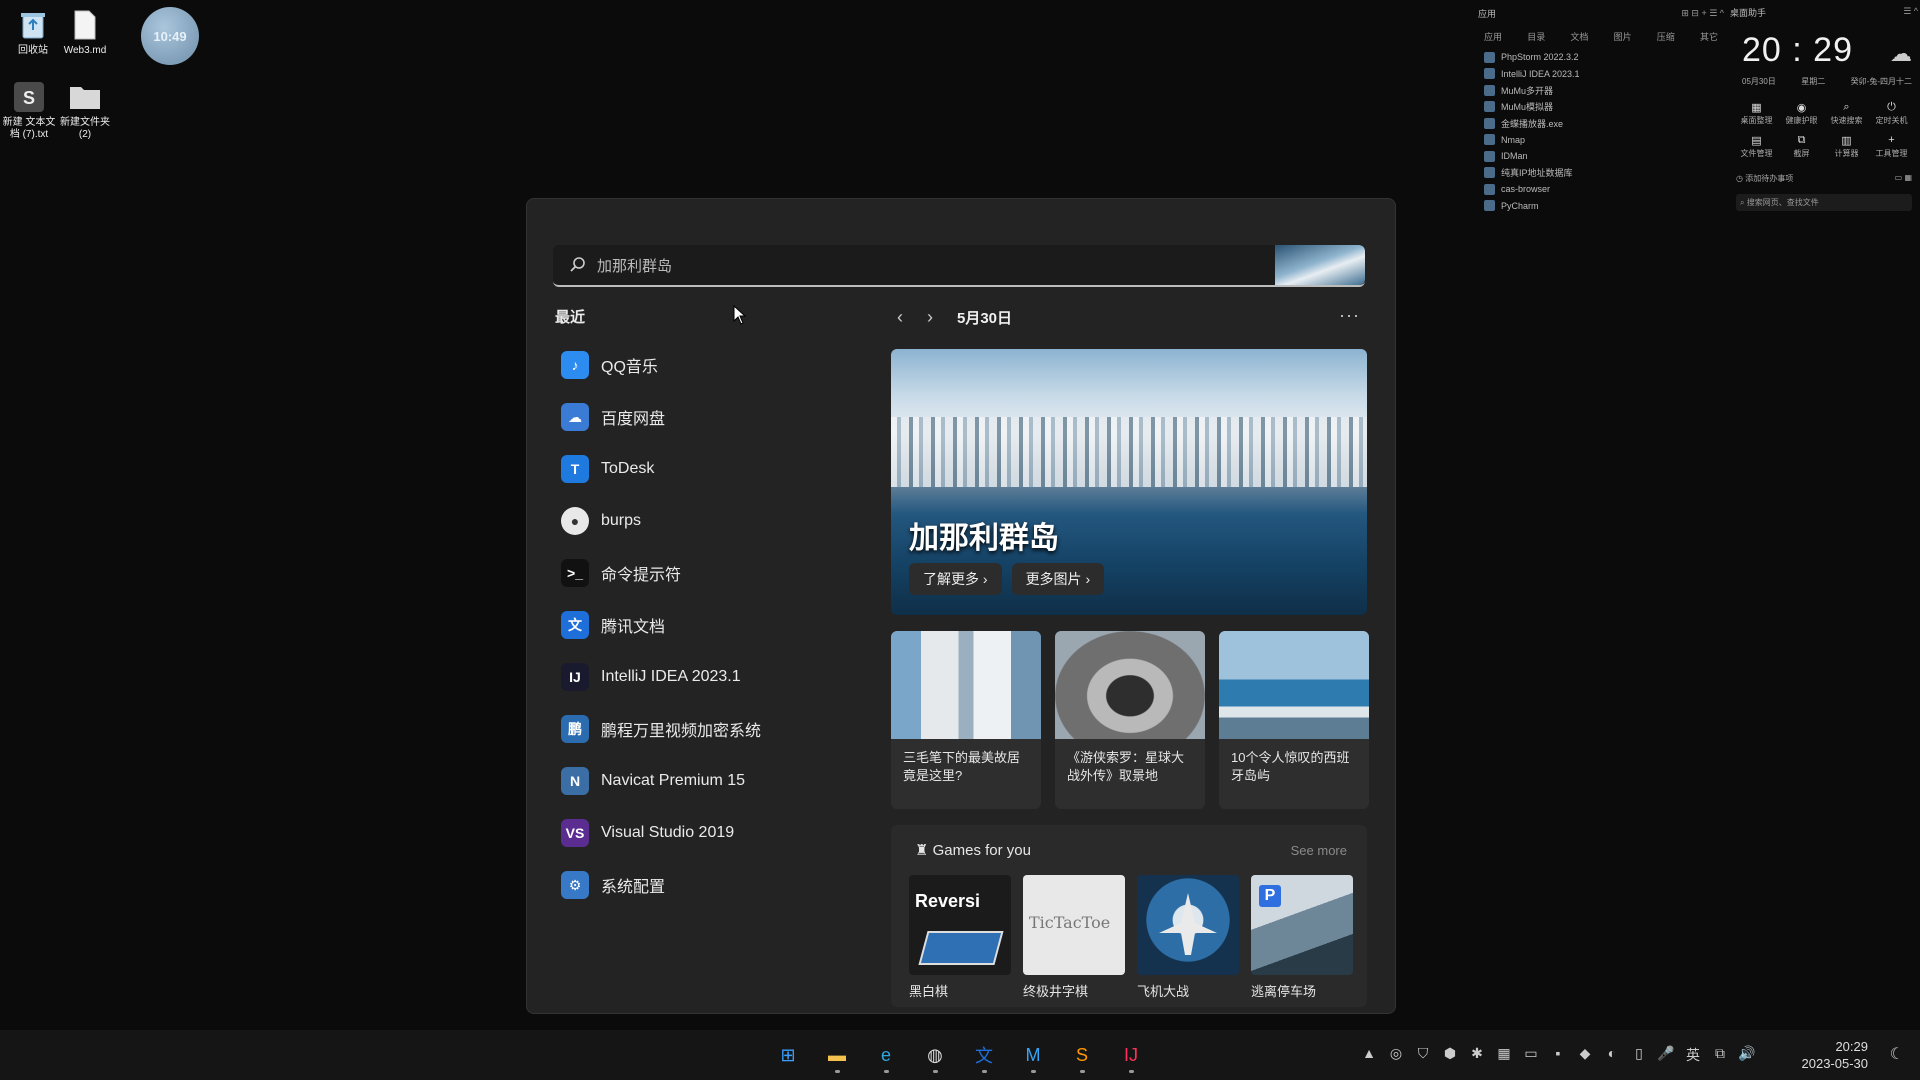 Image resolution: width=1920 pixels, height=1080 pixels. What do you see at coordinates (711, 625) in the screenshot?
I see `recent-app-item: 文腾讯文档` at bounding box center [711, 625].